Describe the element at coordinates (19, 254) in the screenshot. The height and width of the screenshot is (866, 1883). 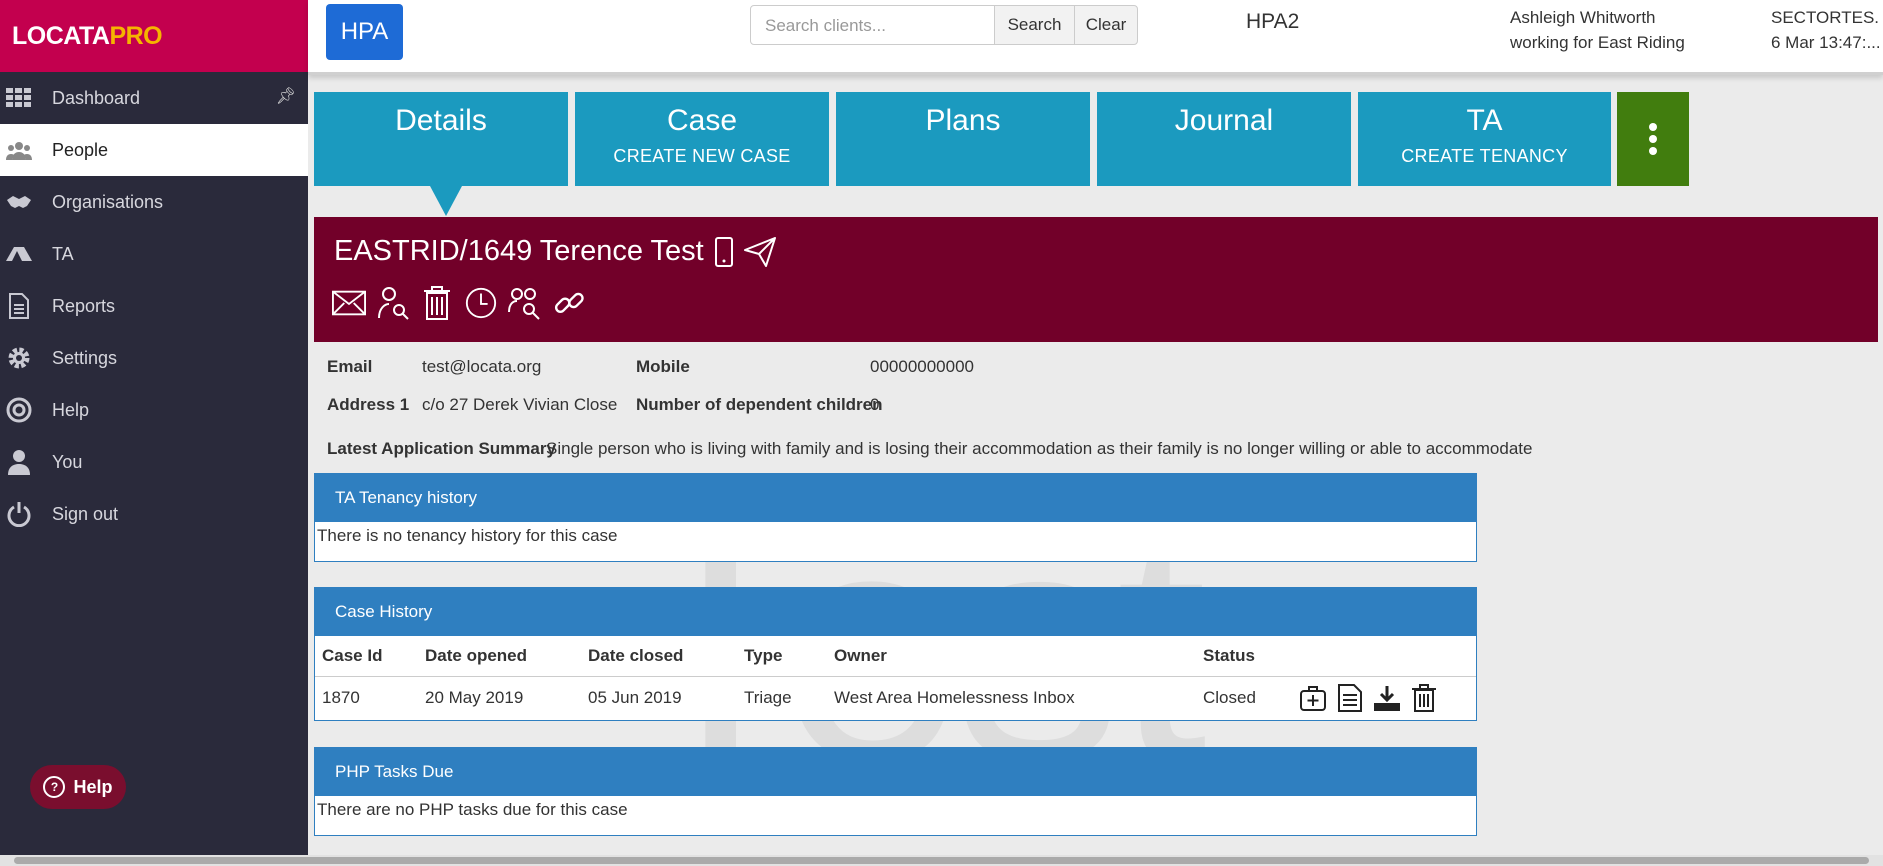
I see `tent-icon` at that location.